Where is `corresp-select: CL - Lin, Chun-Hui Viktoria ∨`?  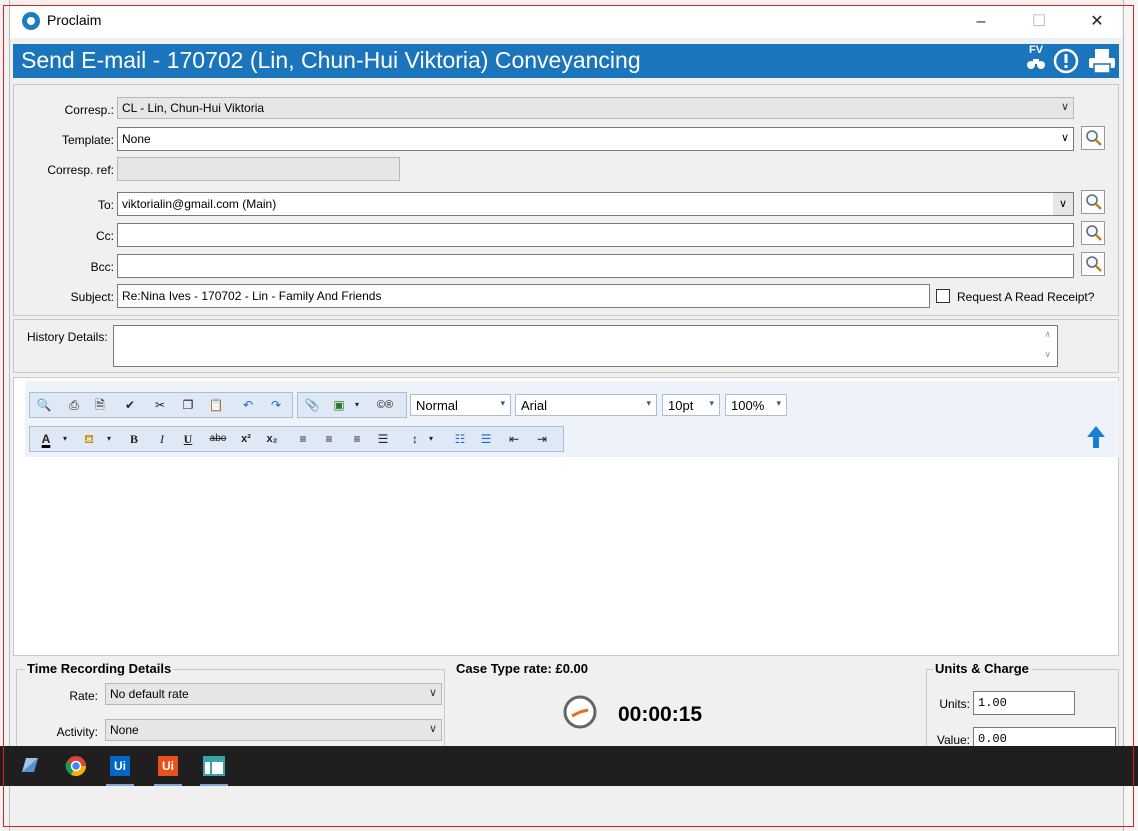 corresp-select: CL - Lin, Chun-Hui Viktoria ∨ is located at coordinates (595, 108).